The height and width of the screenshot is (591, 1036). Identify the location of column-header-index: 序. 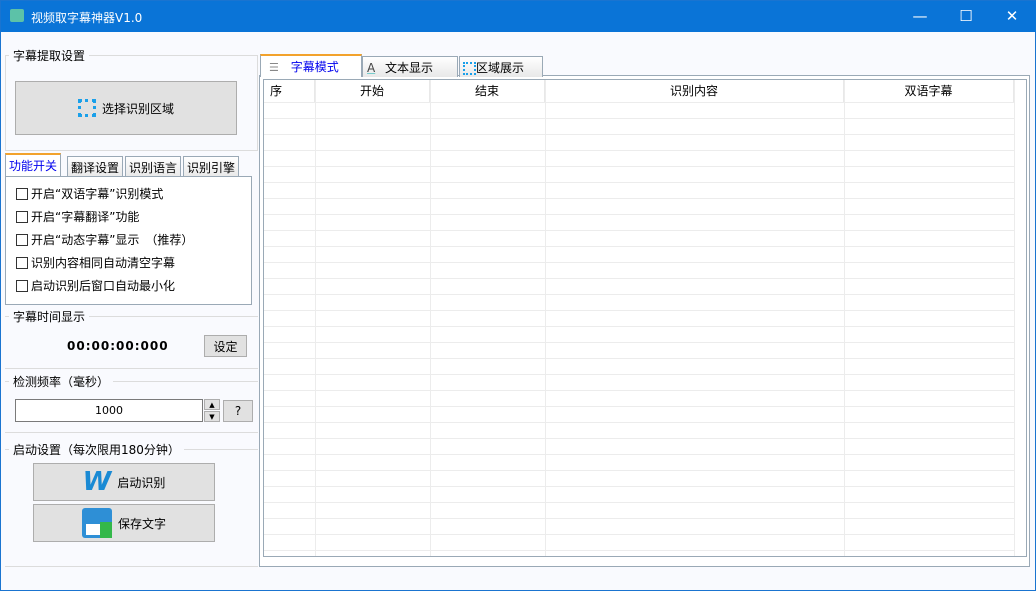
(289, 91).